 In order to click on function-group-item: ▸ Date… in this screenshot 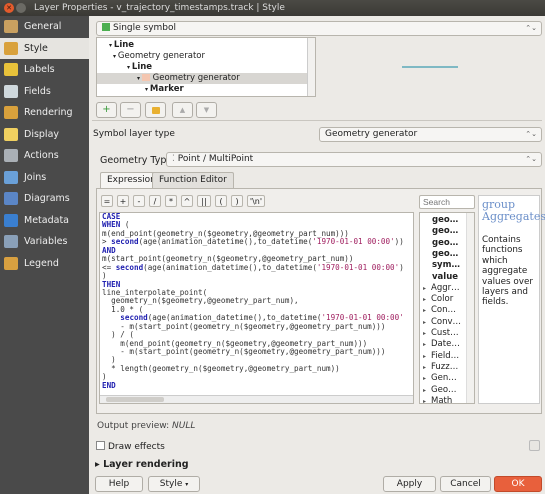, I will do `click(441, 344)`.